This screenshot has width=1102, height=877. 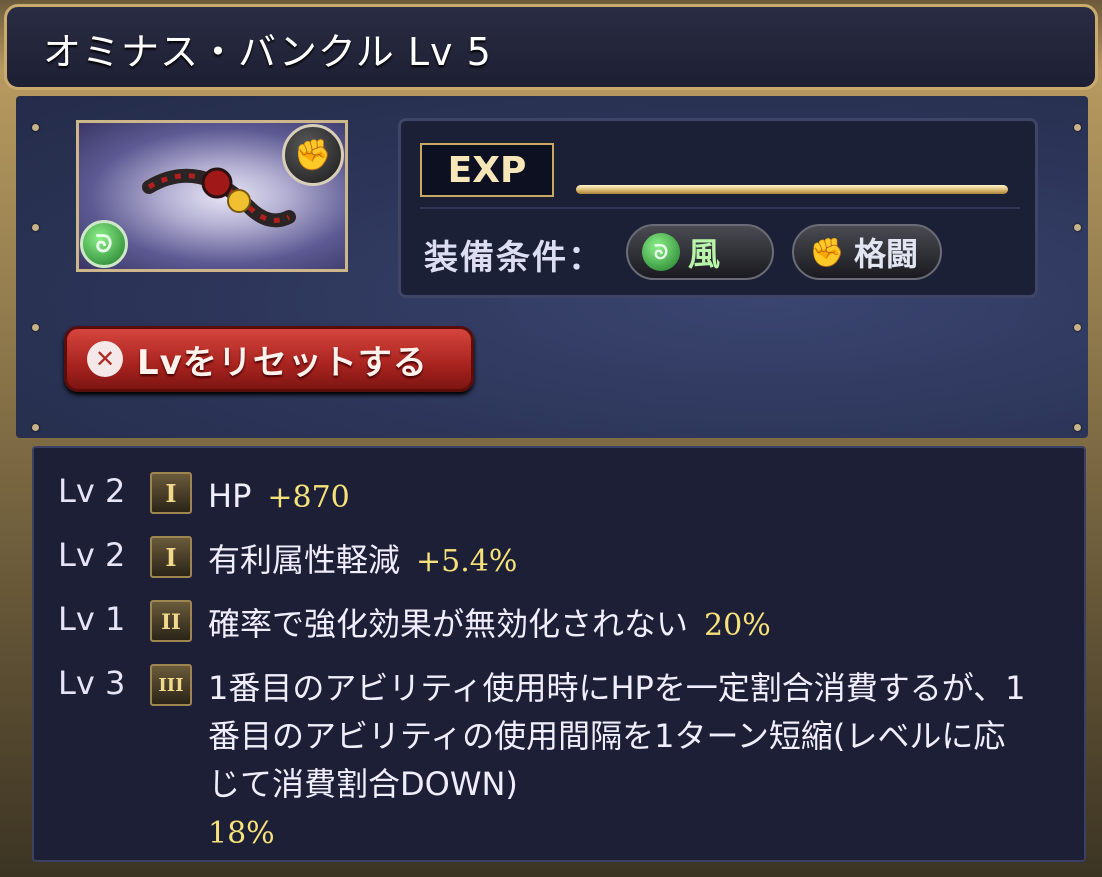 I want to click on skill-level: Lv 3, so click(x=92, y=683).